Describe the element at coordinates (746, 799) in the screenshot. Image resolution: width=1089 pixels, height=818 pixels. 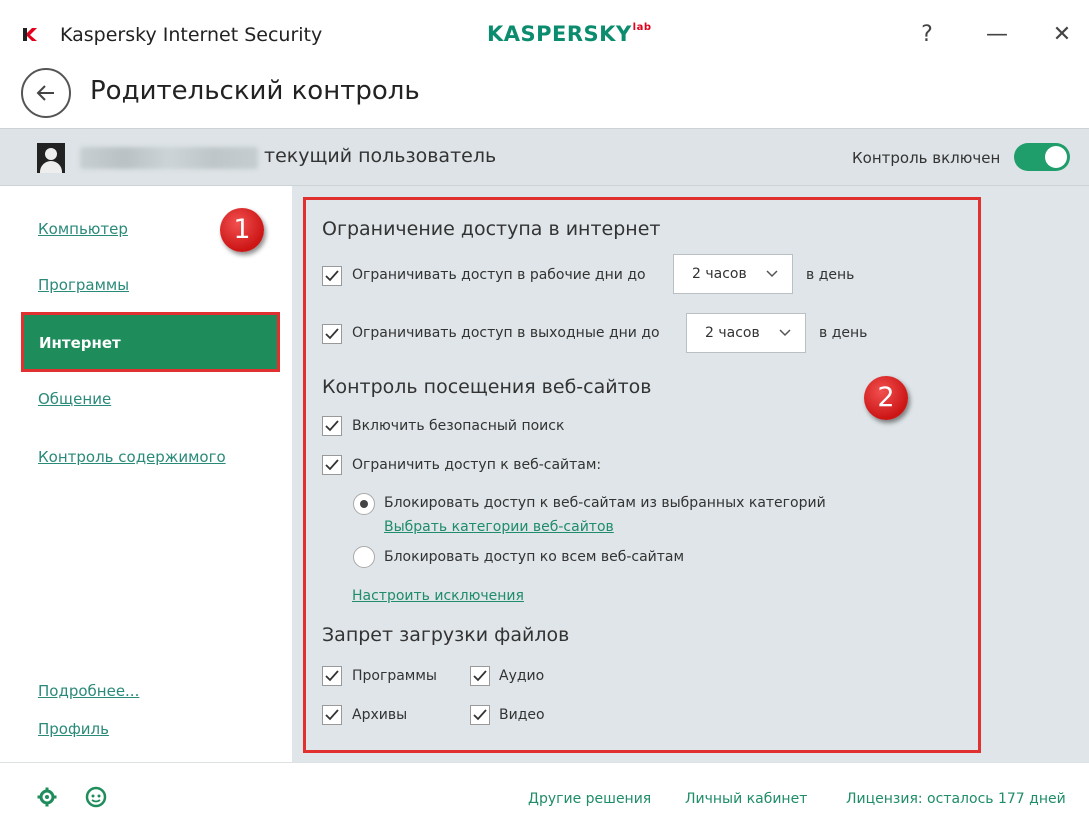
I see `my-account-link: Личный кабинет` at that location.